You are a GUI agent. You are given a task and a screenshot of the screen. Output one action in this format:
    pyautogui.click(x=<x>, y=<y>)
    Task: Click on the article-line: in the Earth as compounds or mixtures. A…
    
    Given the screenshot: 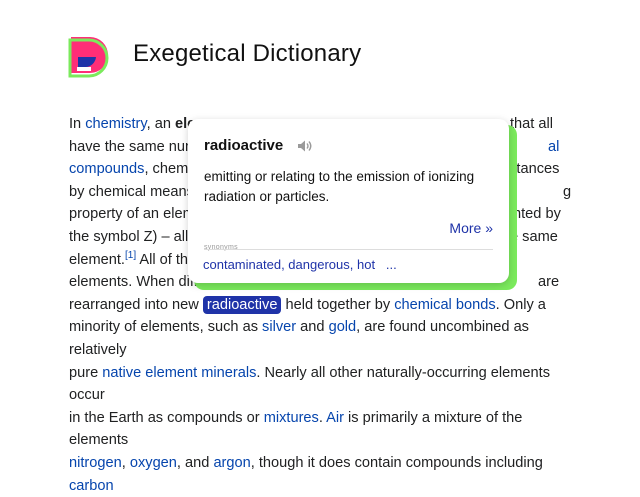 What is the action you would take?
    pyautogui.click(x=296, y=429)
    